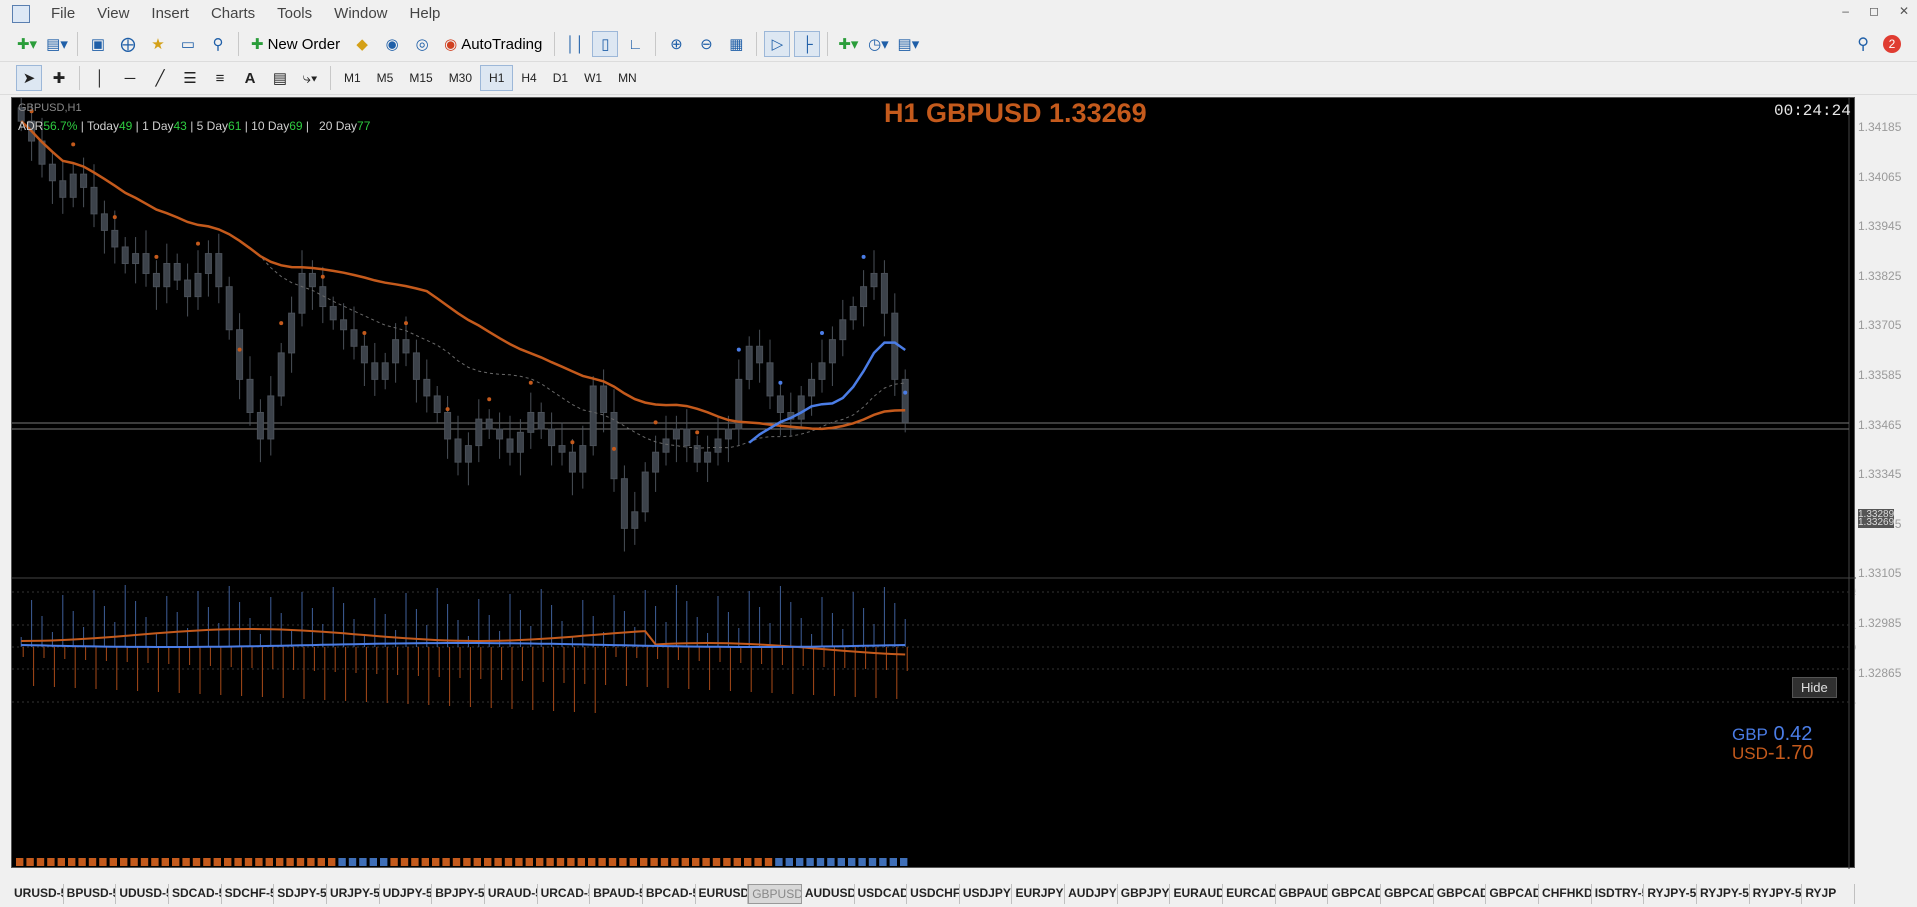  Describe the element at coordinates (627, 78) in the screenshot. I see `tf-mn: MN` at that location.